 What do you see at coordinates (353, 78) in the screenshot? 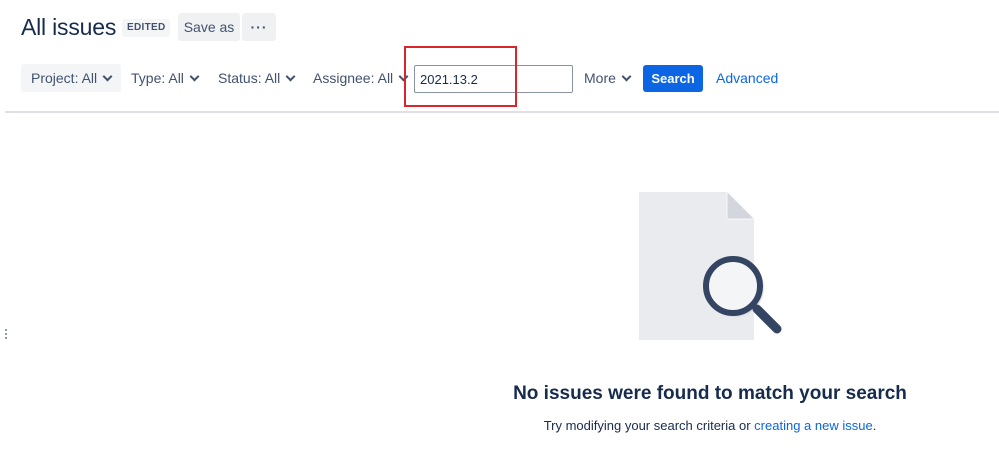
I see `assignee-filter-label: Assignee: All` at bounding box center [353, 78].